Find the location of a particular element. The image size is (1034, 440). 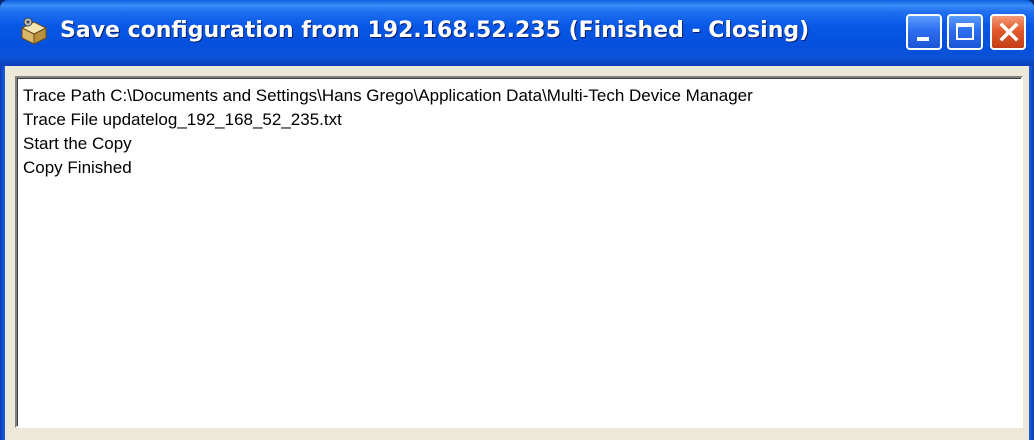

maximize-icon is located at coordinates (965, 31).